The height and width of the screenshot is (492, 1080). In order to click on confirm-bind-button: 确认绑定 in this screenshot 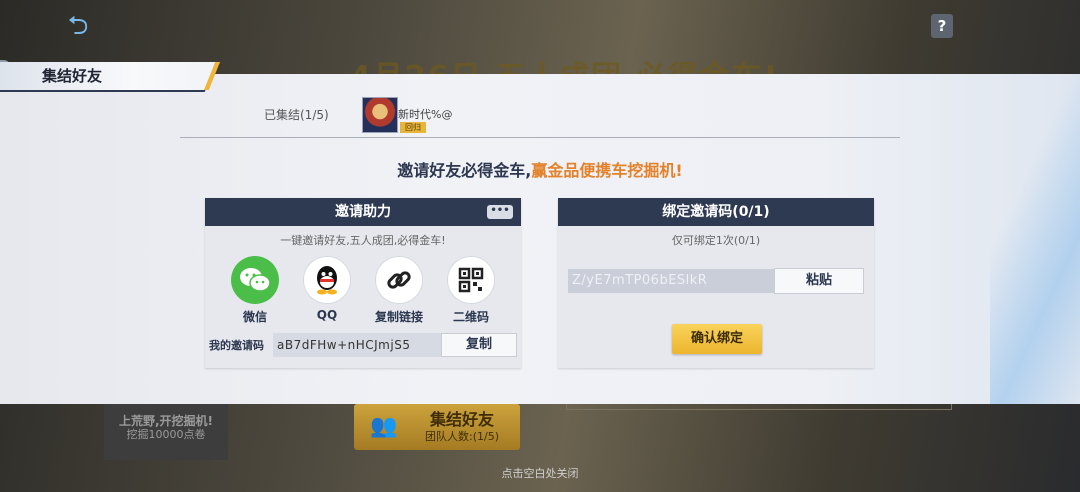, I will do `click(717, 339)`.